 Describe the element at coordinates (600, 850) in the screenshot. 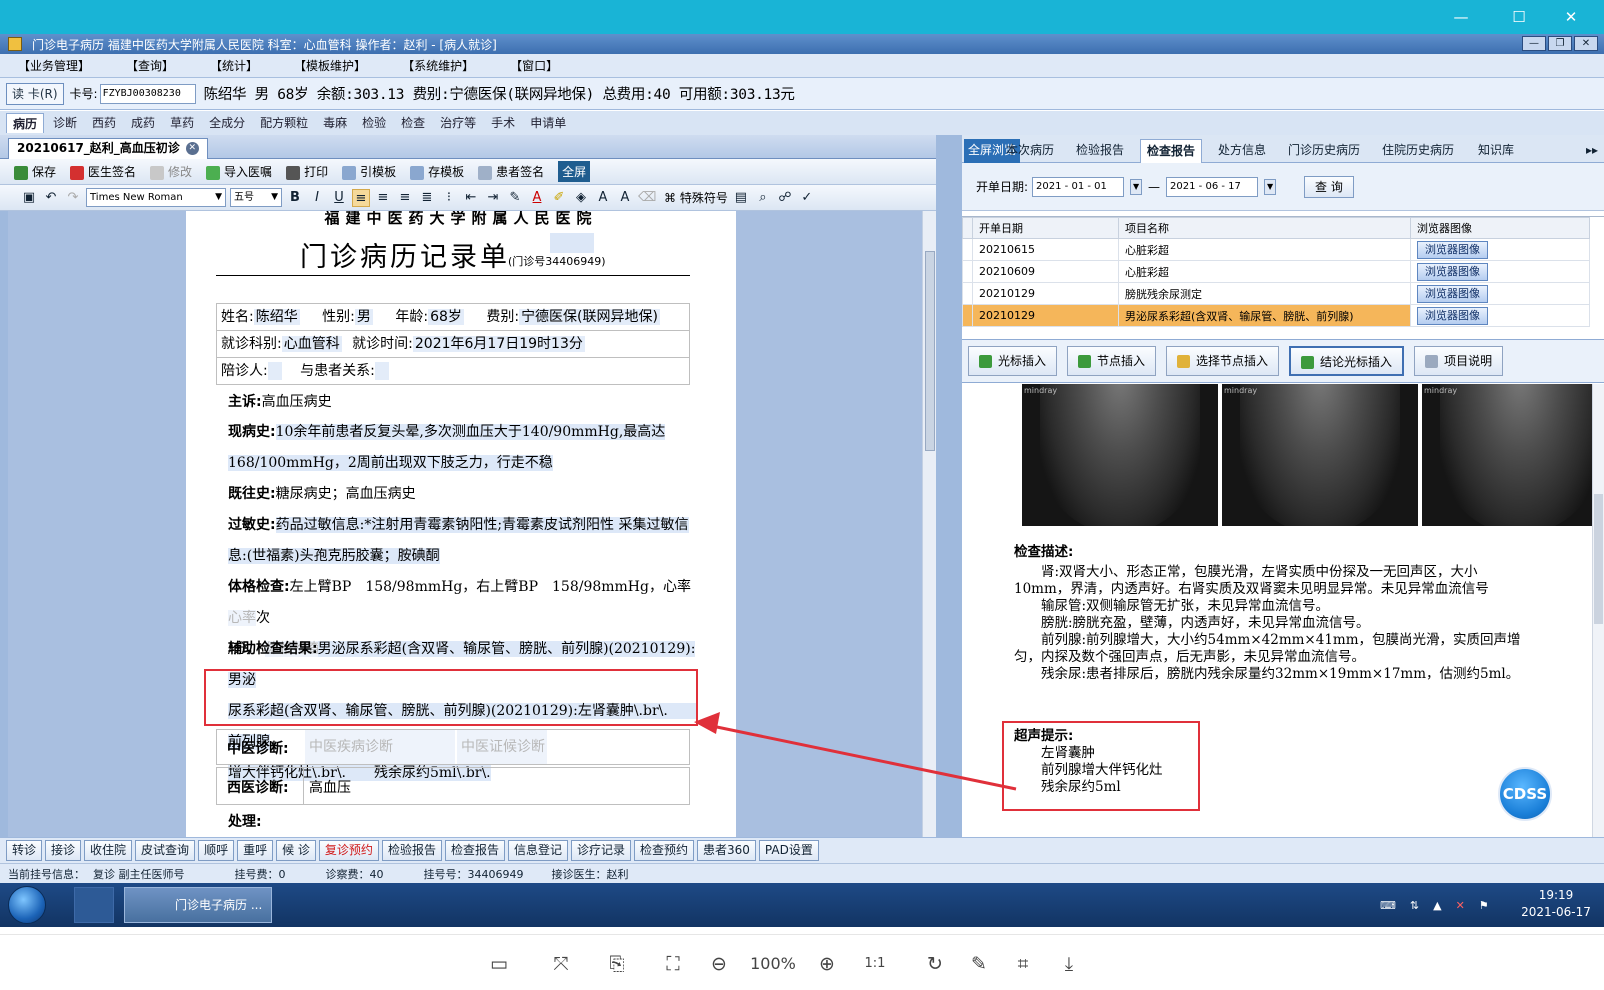

I see `treatment-record-button: 诊疗记录` at that location.